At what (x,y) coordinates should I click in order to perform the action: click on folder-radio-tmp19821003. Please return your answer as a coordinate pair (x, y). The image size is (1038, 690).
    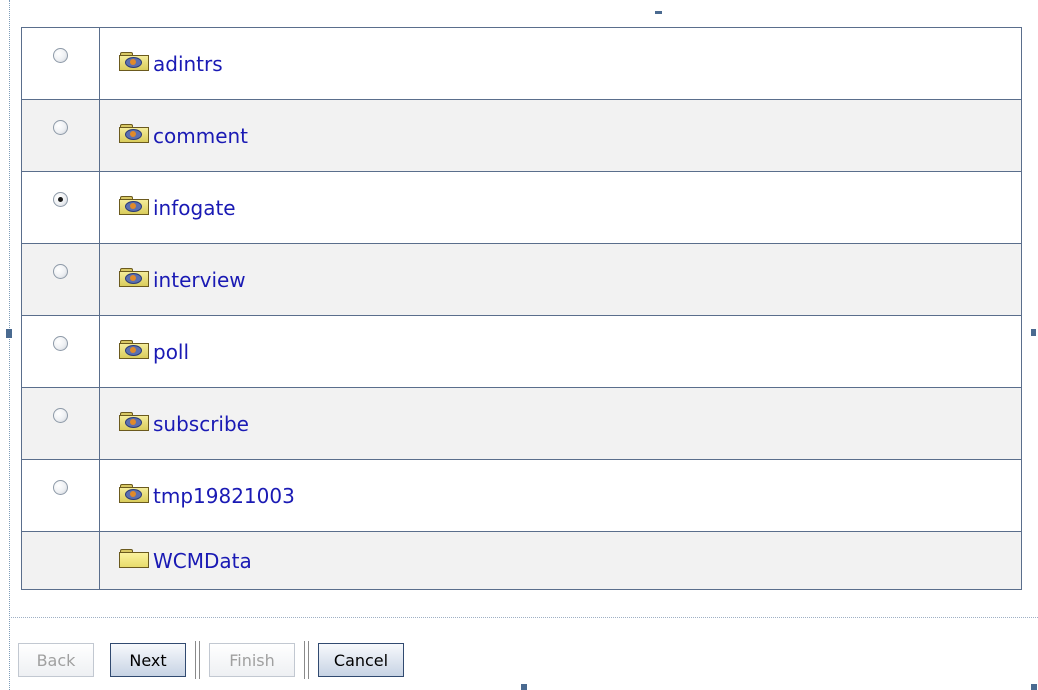
    Looking at the image, I should click on (60, 487).